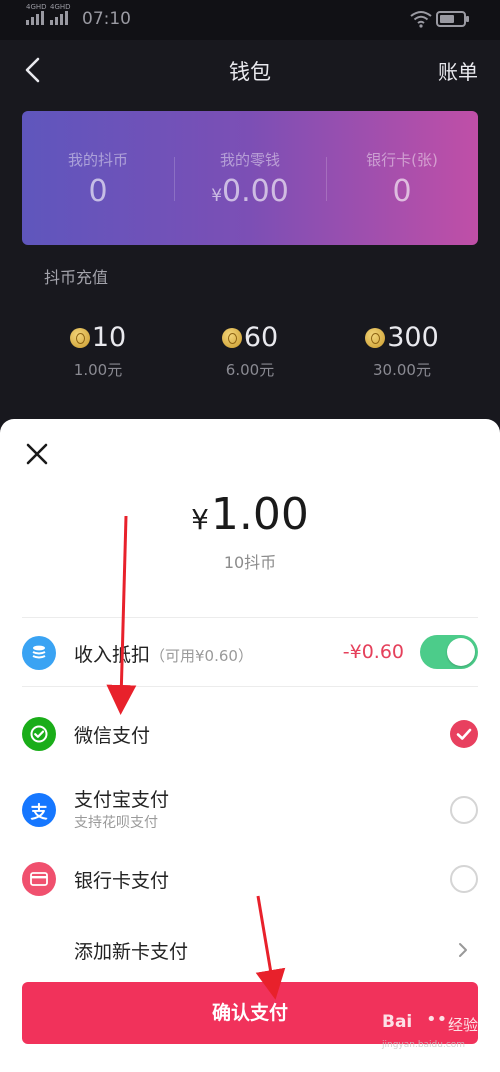 The width and height of the screenshot is (500, 1072). Describe the element at coordinates (116, 823) in the screenshot. I see `alipay-sub-label: 支持花呗支付` at that location.